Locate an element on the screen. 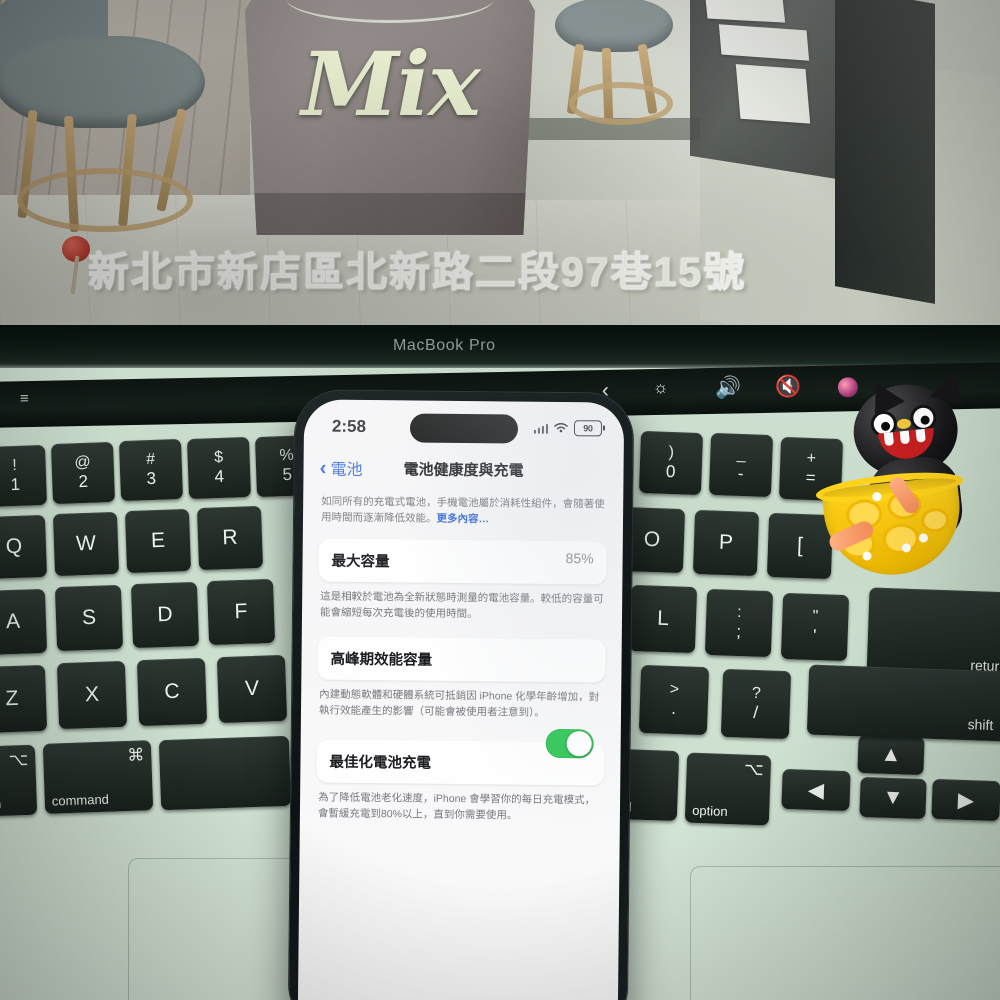 The image size is (1000, 1000). key-3: #3 is located at coordinates (151, 470).